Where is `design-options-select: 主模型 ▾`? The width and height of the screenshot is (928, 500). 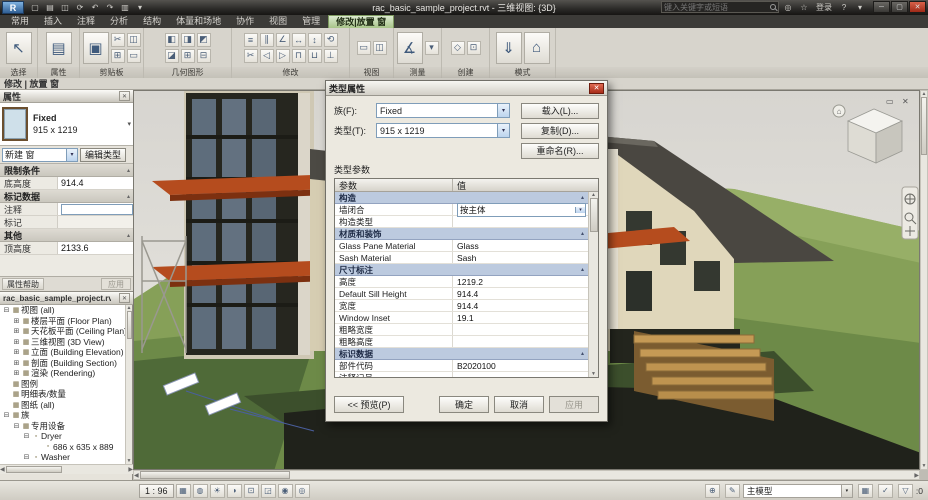 design-options-select: 主模型 ▾ is located at coordinates (797, 490).